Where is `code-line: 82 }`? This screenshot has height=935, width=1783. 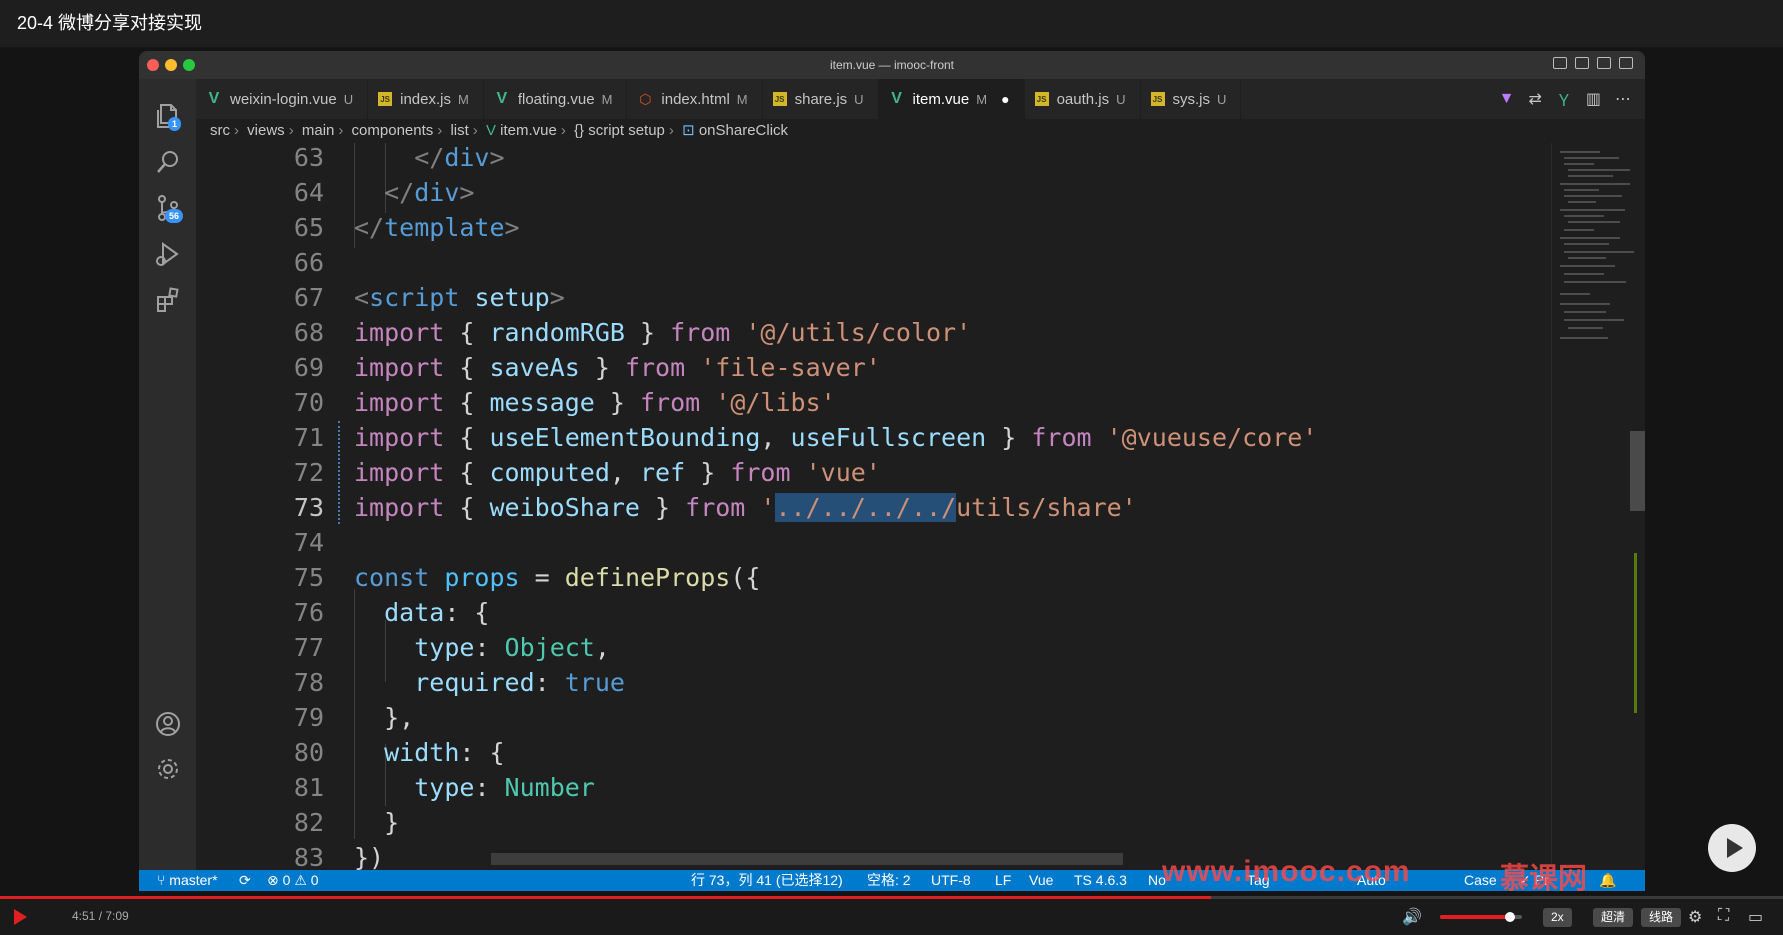 code-line: 82 } is located at coordinates (346, 822).